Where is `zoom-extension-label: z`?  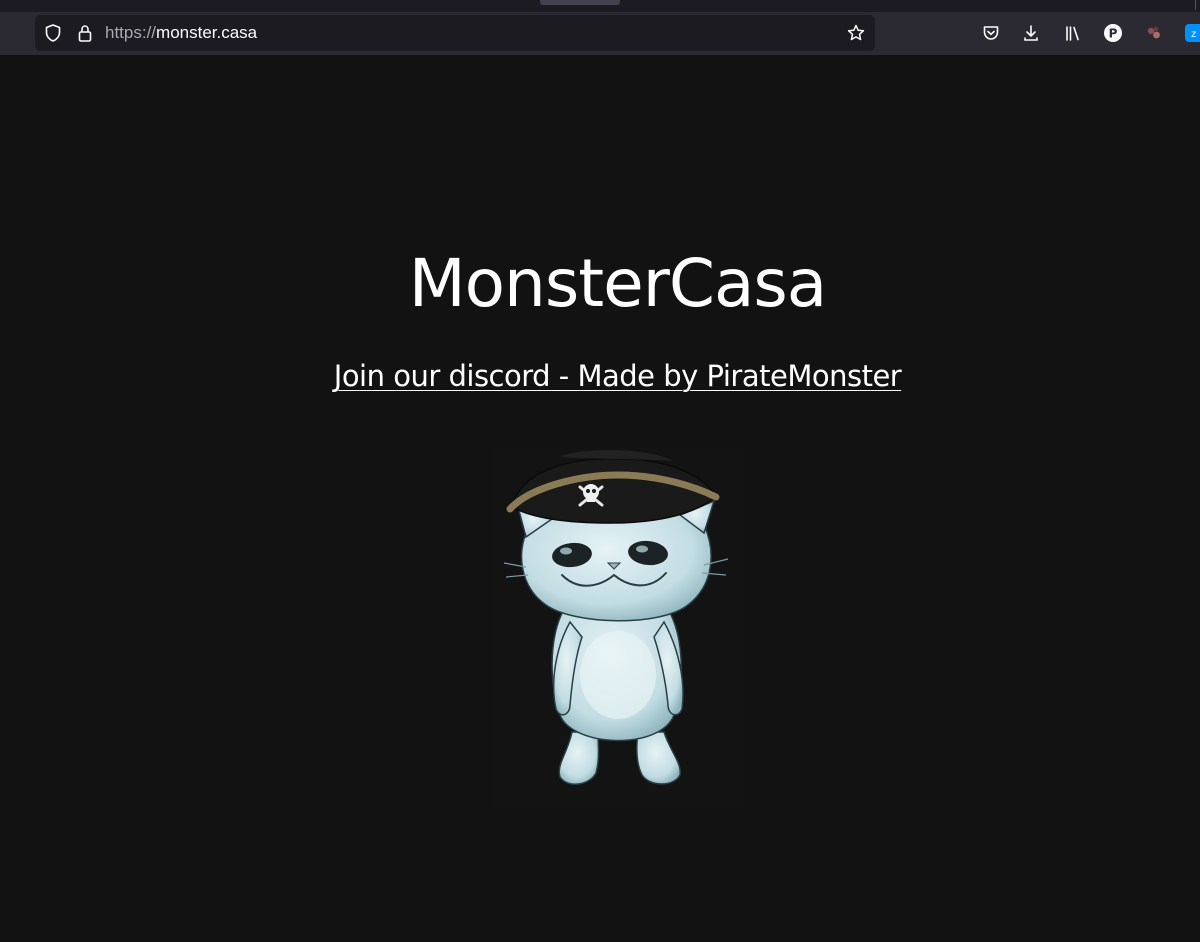
zoom-extension-label: z is located at coordinates (1193, 34).